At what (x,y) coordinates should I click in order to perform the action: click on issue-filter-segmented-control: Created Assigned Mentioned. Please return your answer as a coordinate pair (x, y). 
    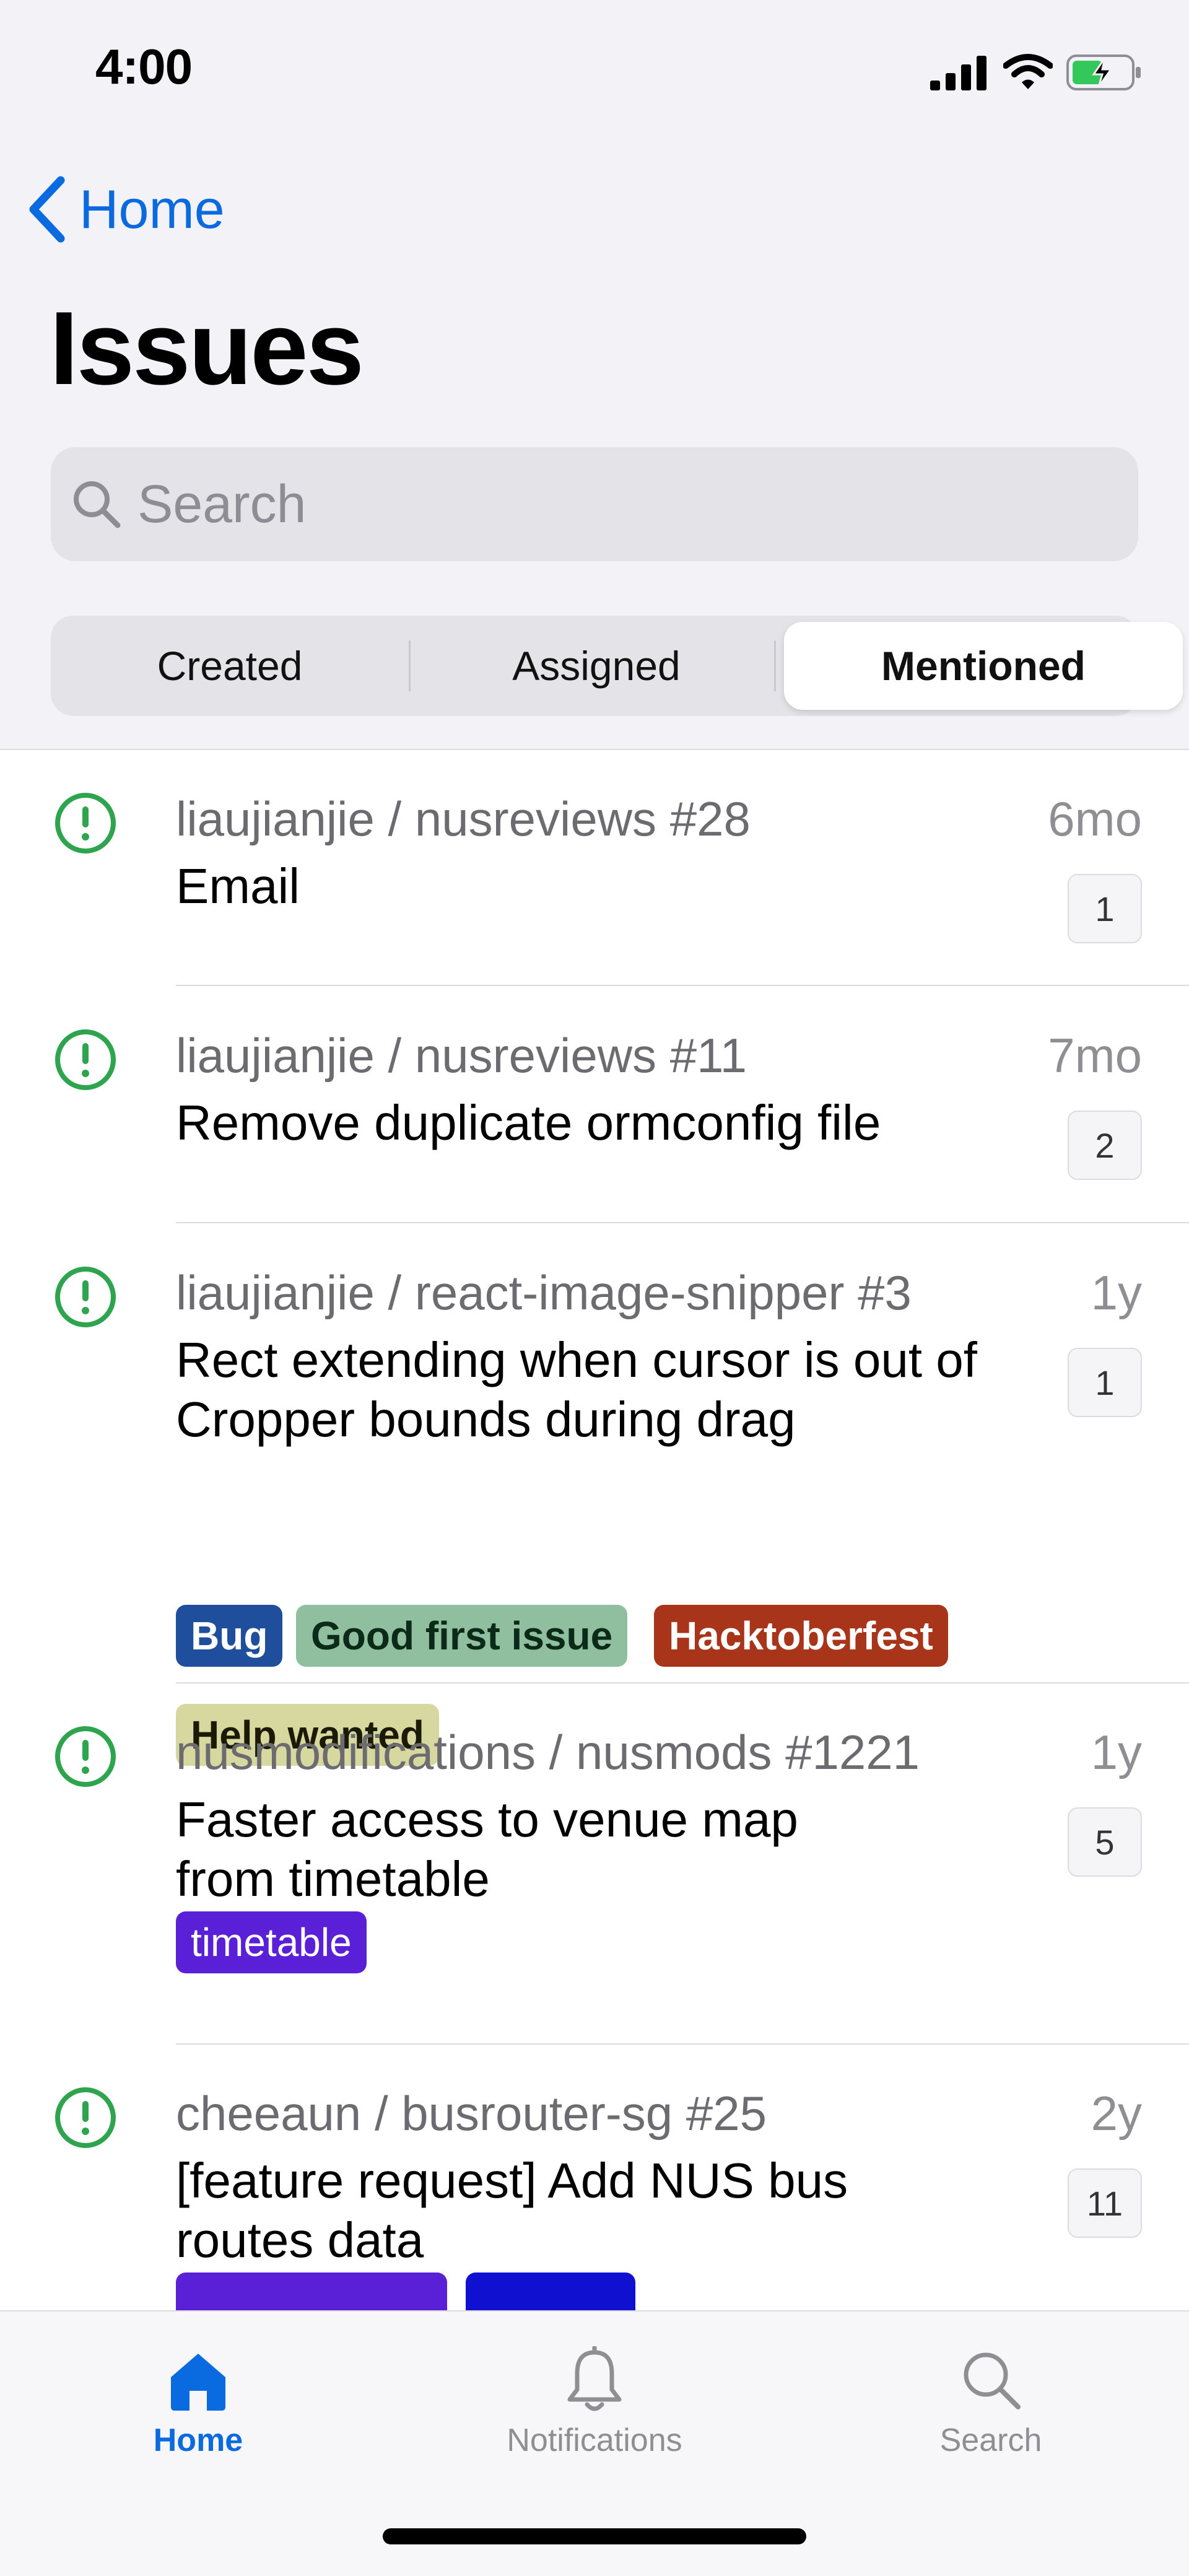
    Looking at the image, I should click on (617, 666).